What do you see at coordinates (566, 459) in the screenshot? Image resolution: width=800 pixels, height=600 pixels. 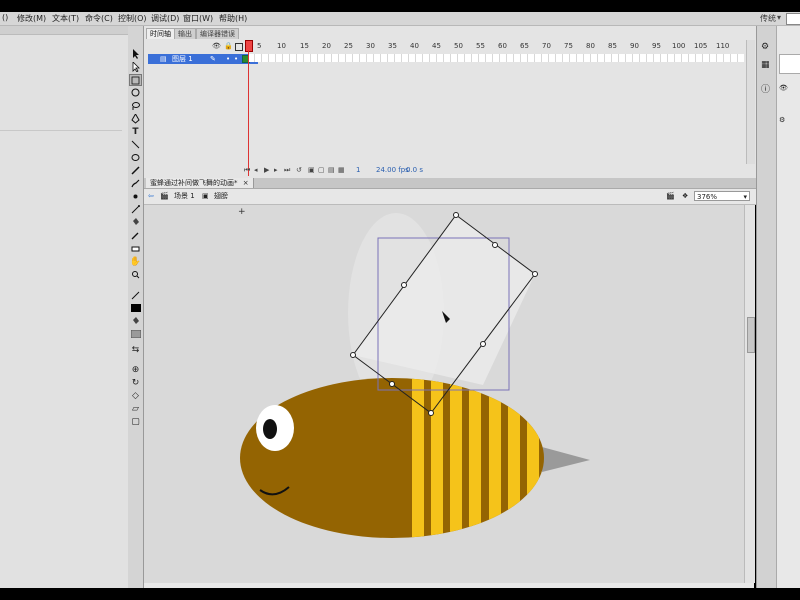 I see `bee-stinger` at bounding box center [566, 459].